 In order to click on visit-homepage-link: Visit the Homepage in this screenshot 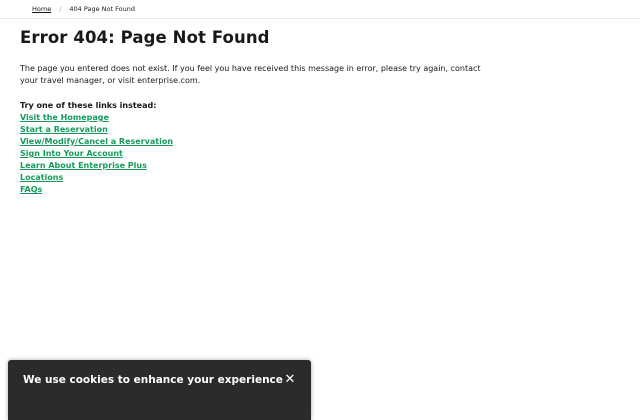, I will do `click(64, 117)`.